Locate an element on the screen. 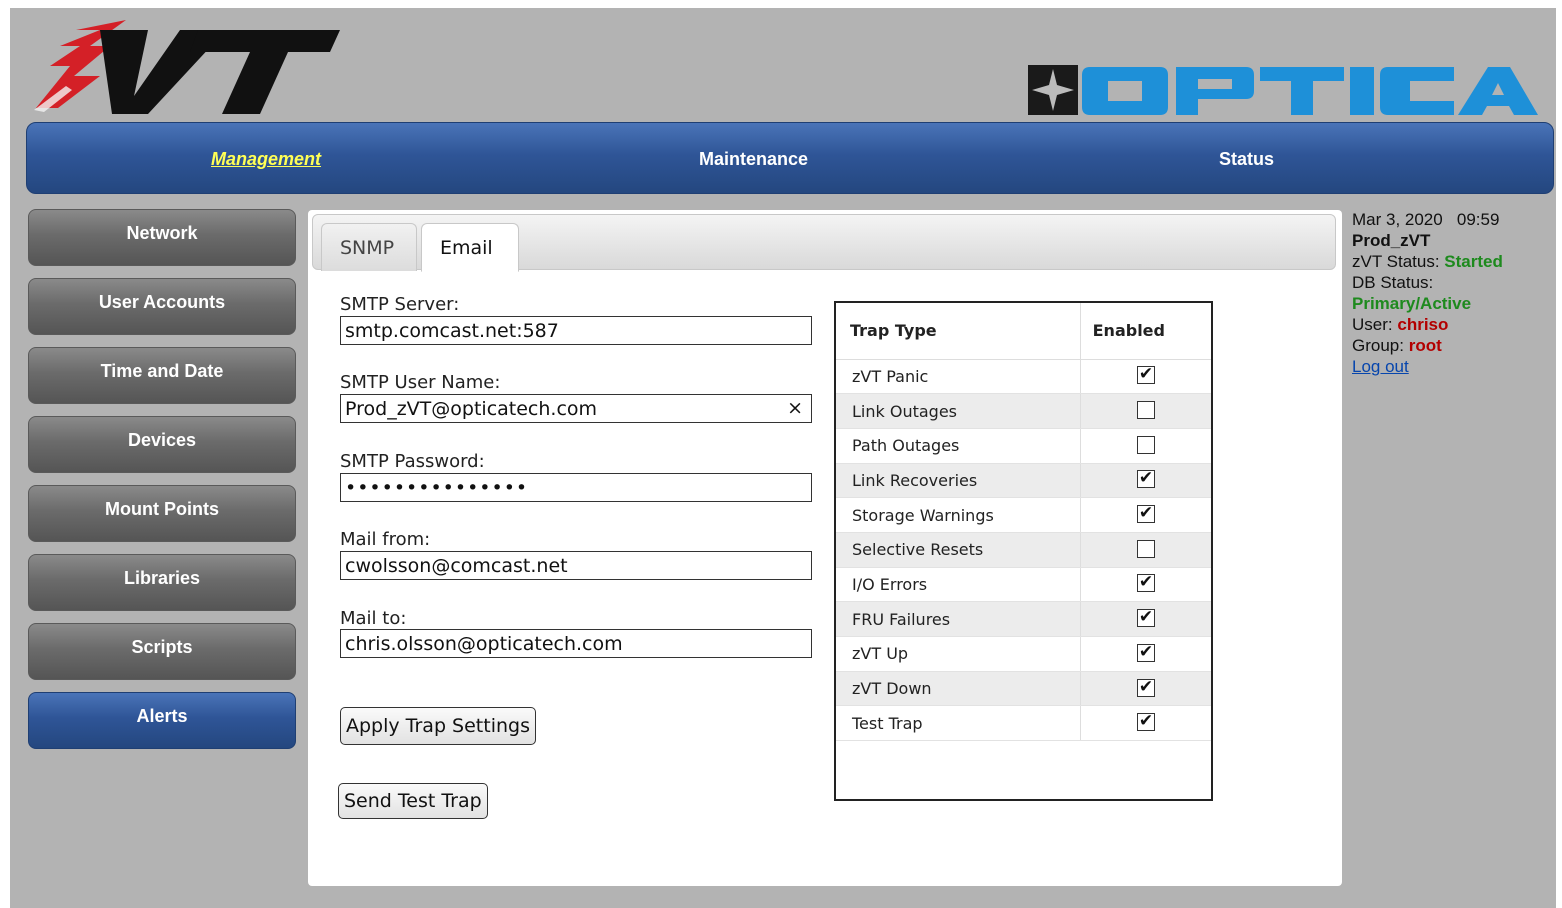 The height and width of the screenshot is (908, 1562). mail-from-input: cwolsson@comcast.net is located at coordinates (576, 565).